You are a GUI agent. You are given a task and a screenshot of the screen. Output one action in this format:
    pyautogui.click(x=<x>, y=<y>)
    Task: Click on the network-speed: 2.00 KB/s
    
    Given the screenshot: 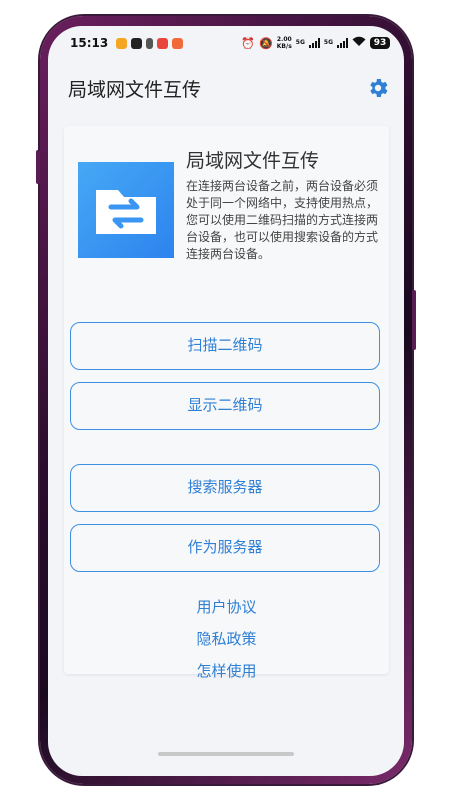 What is the action you would take?
    pyautogui.click(x=284, y=43)
    